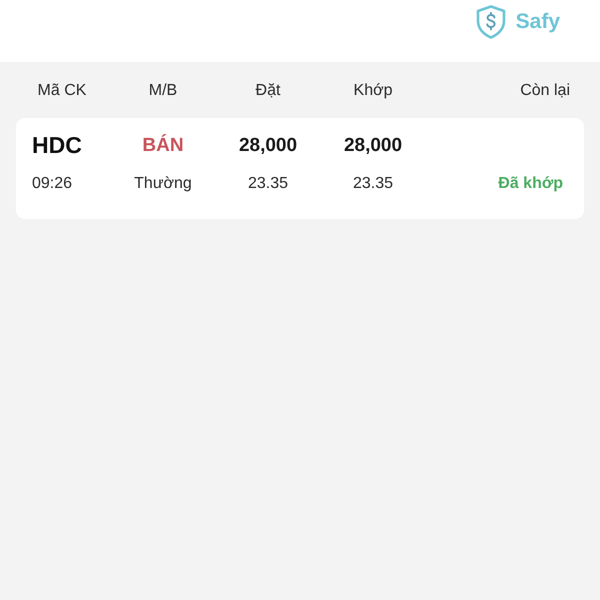 The image size is (600, 600). What do you see at coordinates (373, 91) in the screenshot?
I see `column-header: Khớp` at bounding box center [373, 91].